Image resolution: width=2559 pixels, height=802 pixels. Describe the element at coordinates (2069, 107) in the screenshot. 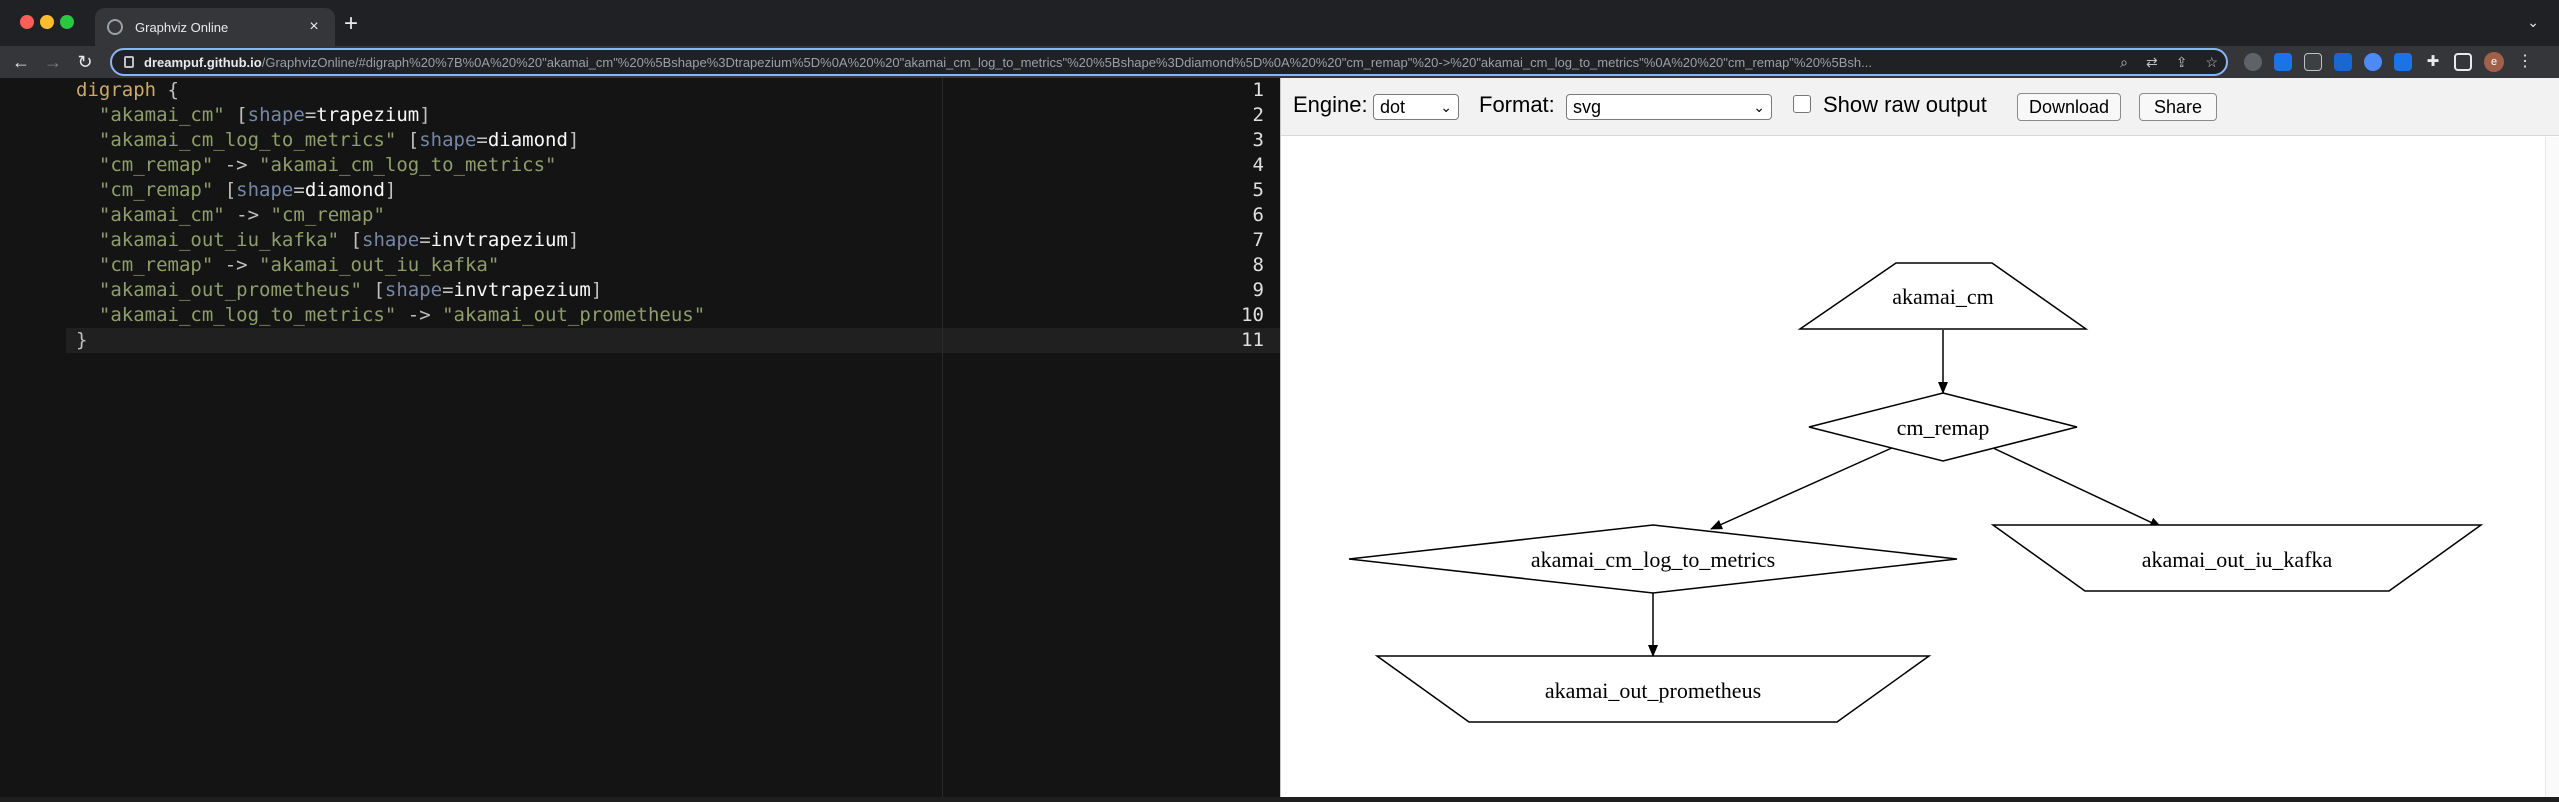

I see `download-button: Download` at that location.